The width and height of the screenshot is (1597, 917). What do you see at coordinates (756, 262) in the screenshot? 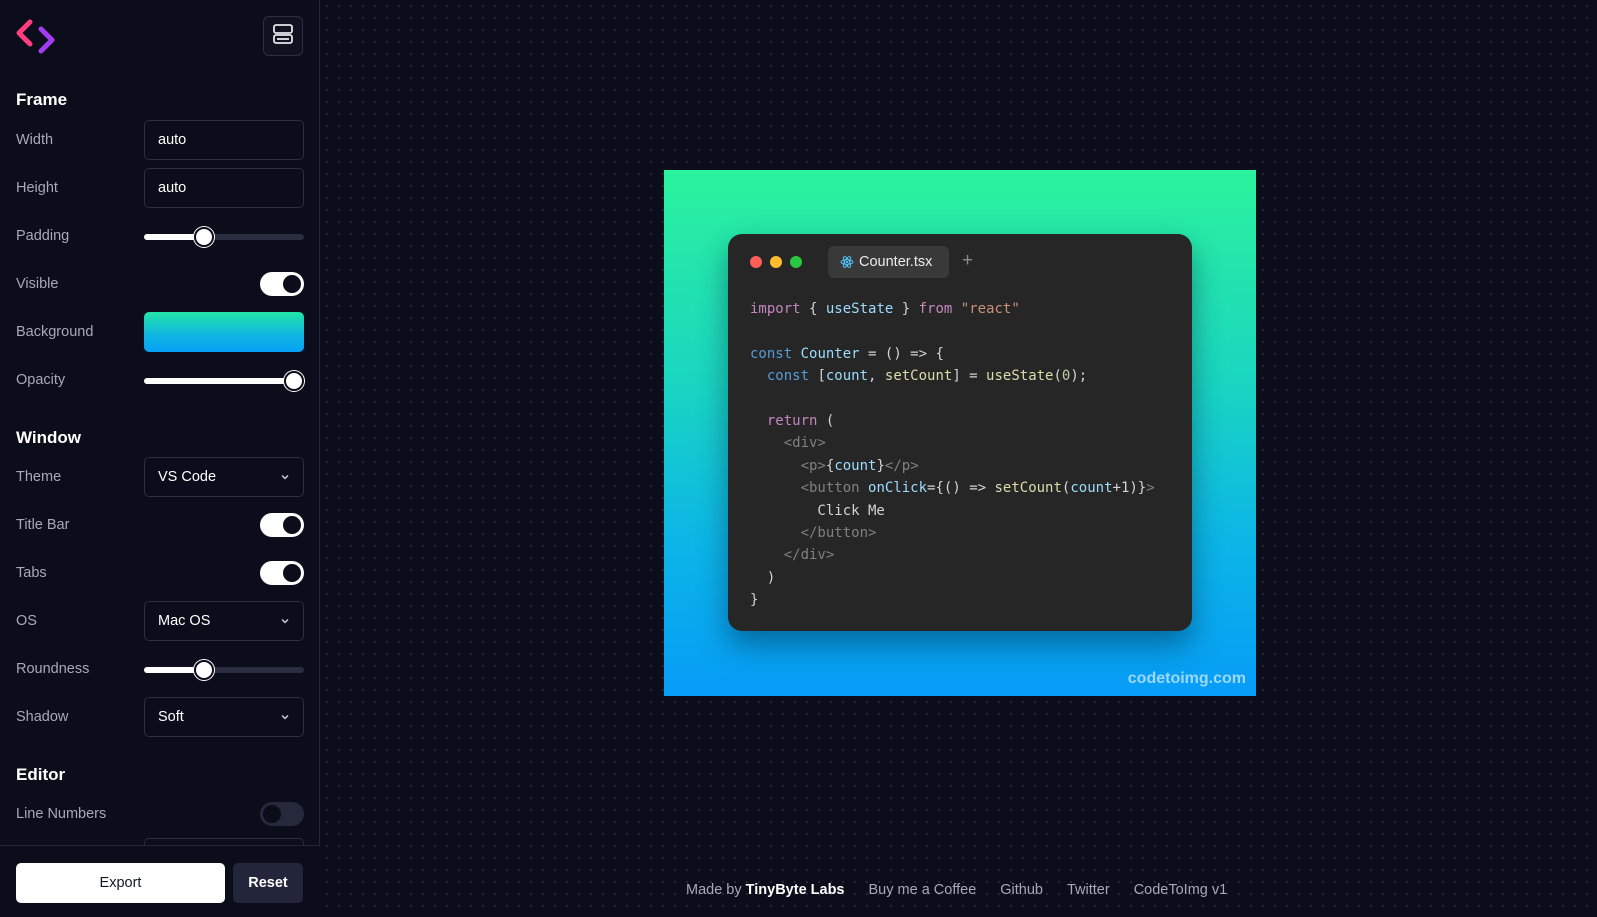
I see `close-dot-icon` at bounding box center [756, 262].